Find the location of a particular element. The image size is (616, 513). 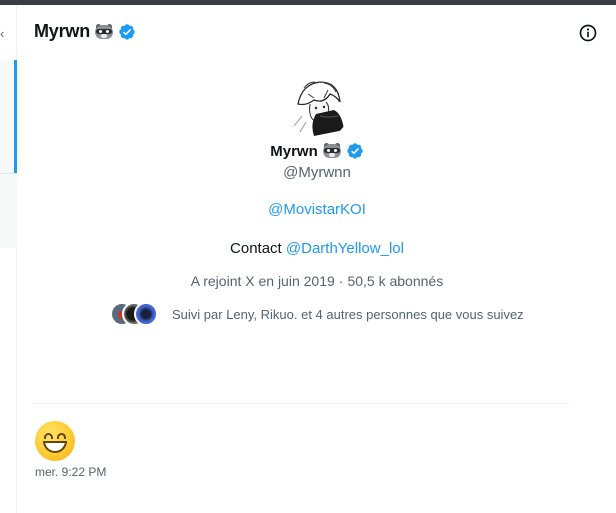

info-icon is located at coordinates (588, 33).